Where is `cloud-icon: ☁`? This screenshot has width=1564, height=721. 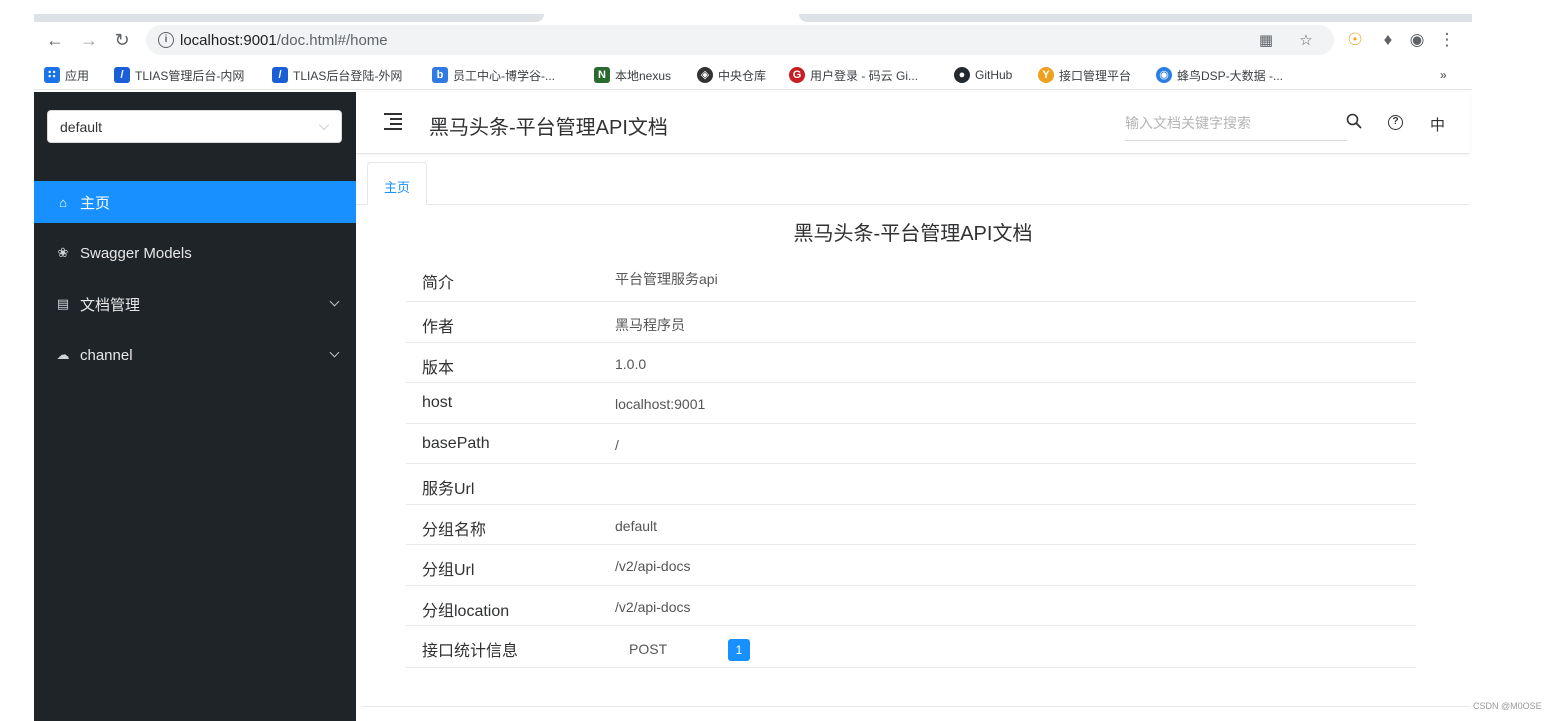 cloud-icon: ☁ is located at coordinates (63, 354).